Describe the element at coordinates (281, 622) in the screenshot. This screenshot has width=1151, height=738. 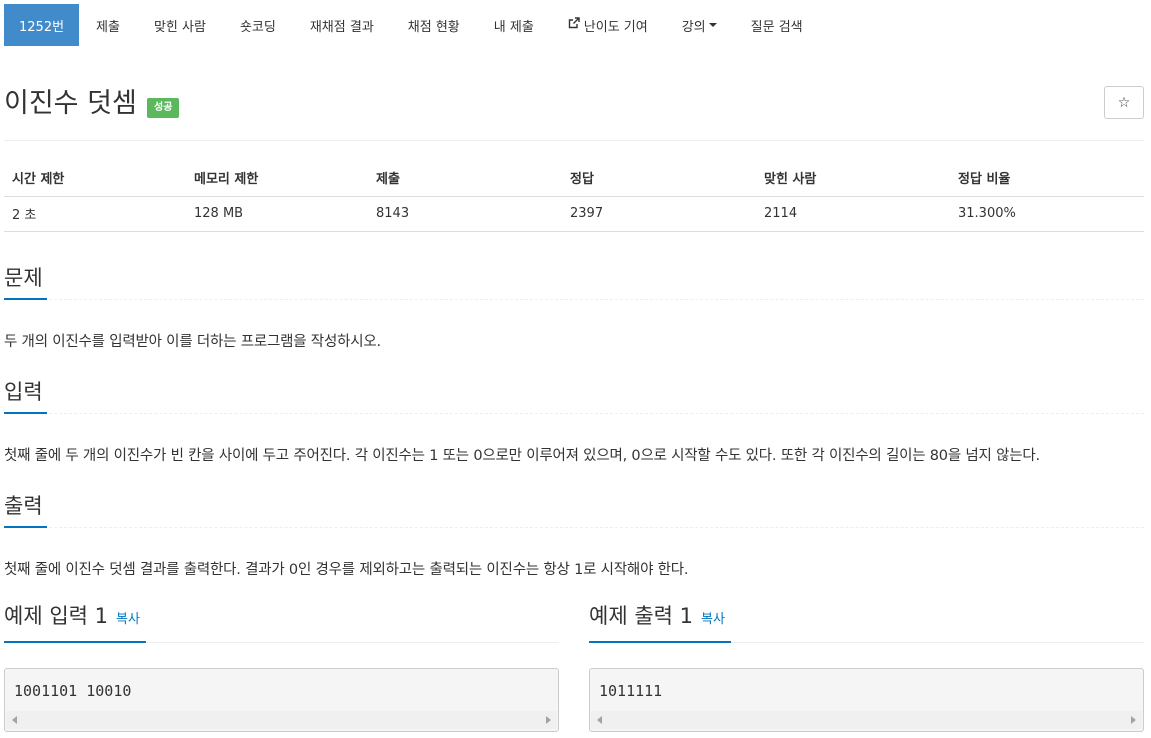
I see `sample-input-header: 예제 입력 1 복사` at that location.